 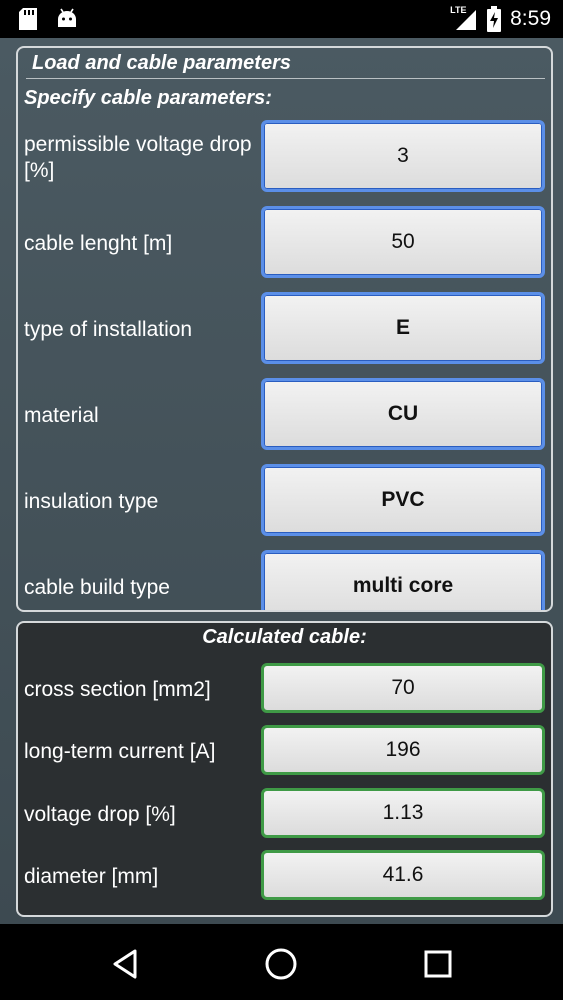 What do you see at coordinates (403, 688) in the screenshot?
I see `cross-section-value: 70` at bounding box center [403, 688].